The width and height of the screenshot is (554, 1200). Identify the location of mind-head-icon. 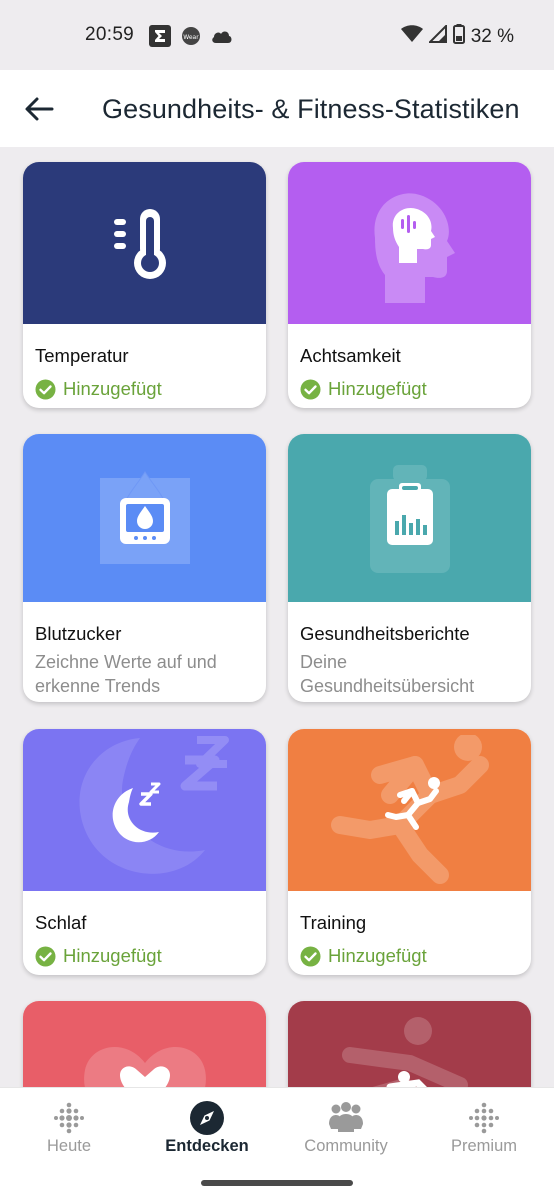
(414, 248).